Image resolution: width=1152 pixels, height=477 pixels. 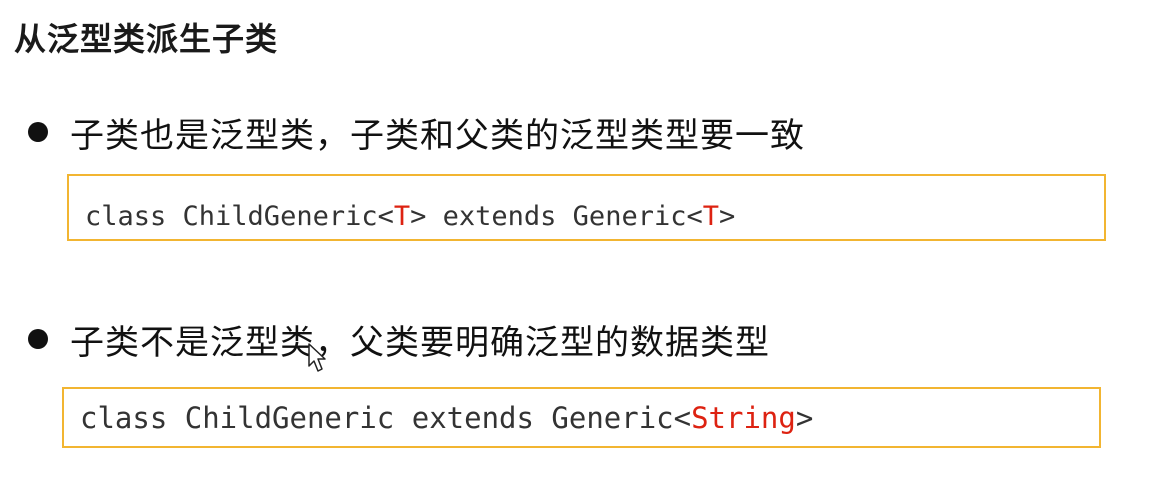 What do you see at coordinates (317, 357) in the screenshot?
I see `mouse-pointer-icon` at bounding box center [317, 357].